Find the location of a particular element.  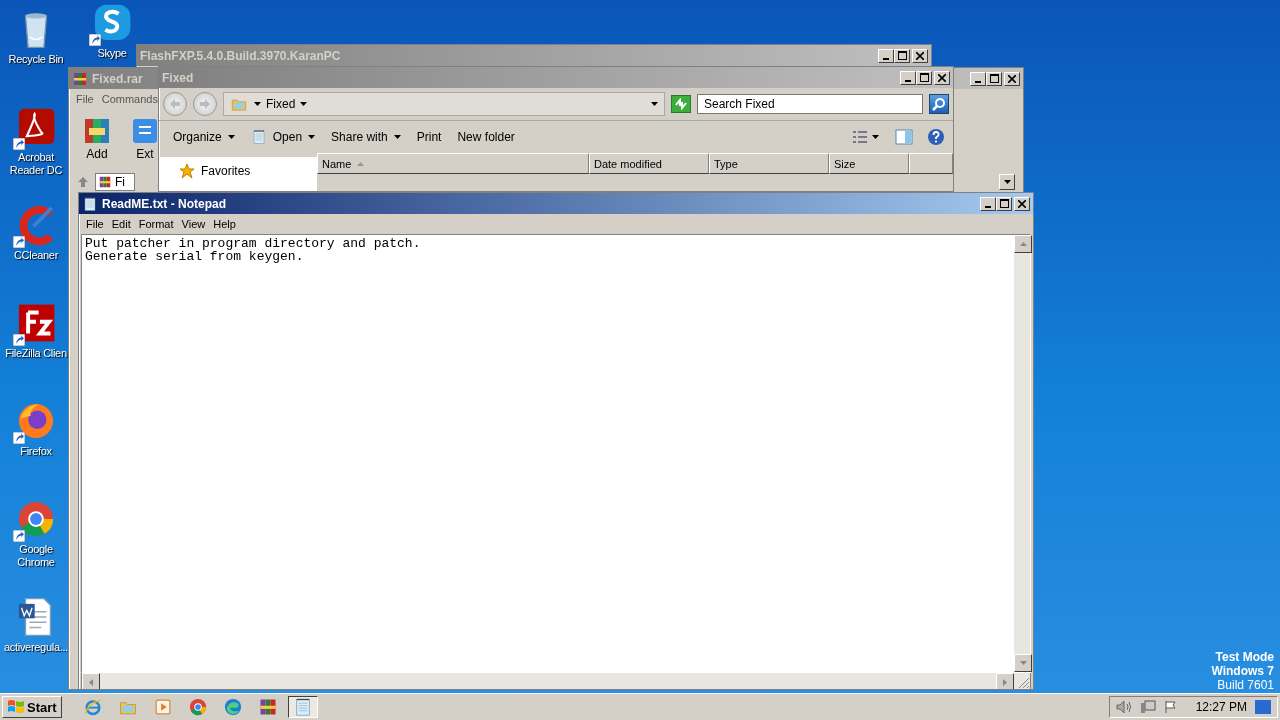

desktop-icon-label: Google Chrome is located at coordinates (36, 556).